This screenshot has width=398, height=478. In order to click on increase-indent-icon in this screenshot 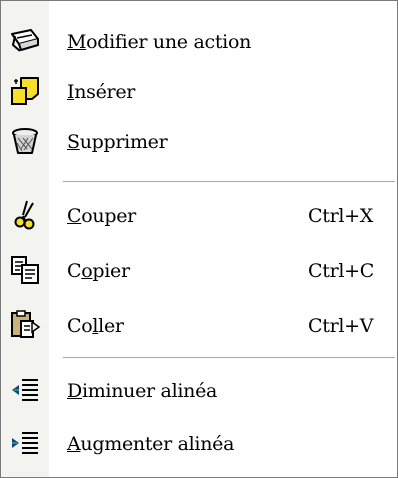, I will do `click(25, 443)`.